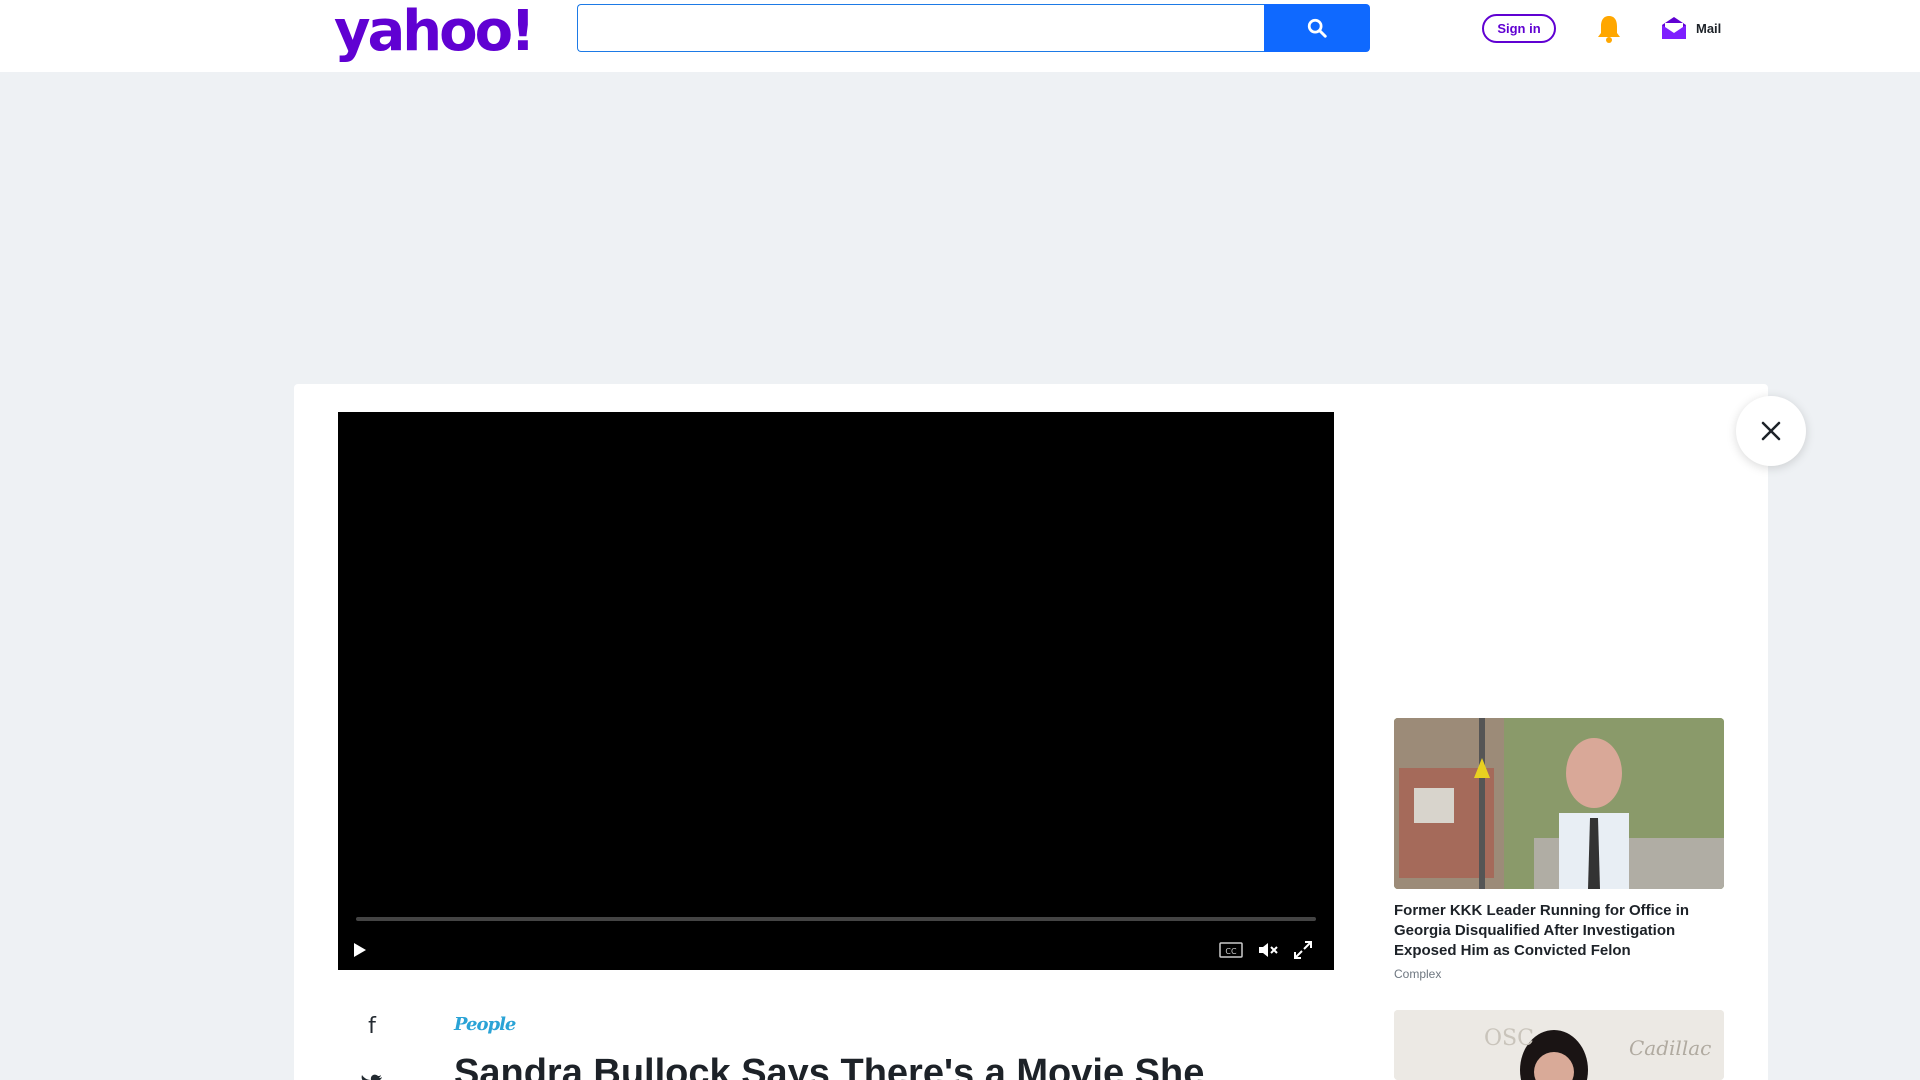  I want to click on play-icon, so click(360, 950).